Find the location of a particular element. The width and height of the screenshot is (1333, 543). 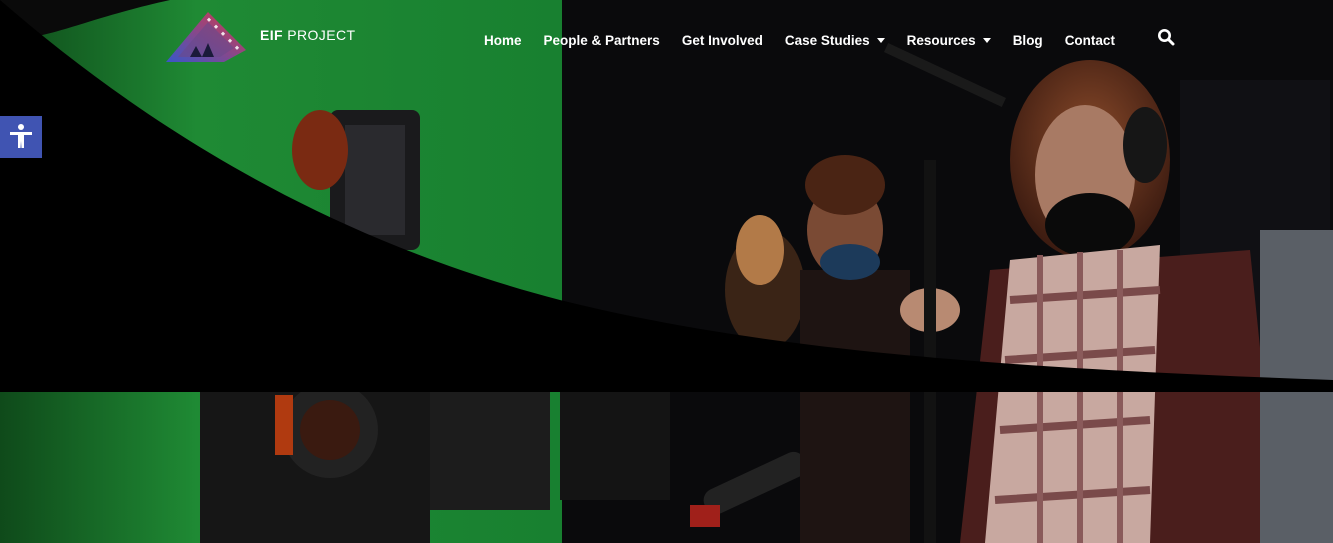

nav-item-resources: Resources is located at coordinates (949, 40).